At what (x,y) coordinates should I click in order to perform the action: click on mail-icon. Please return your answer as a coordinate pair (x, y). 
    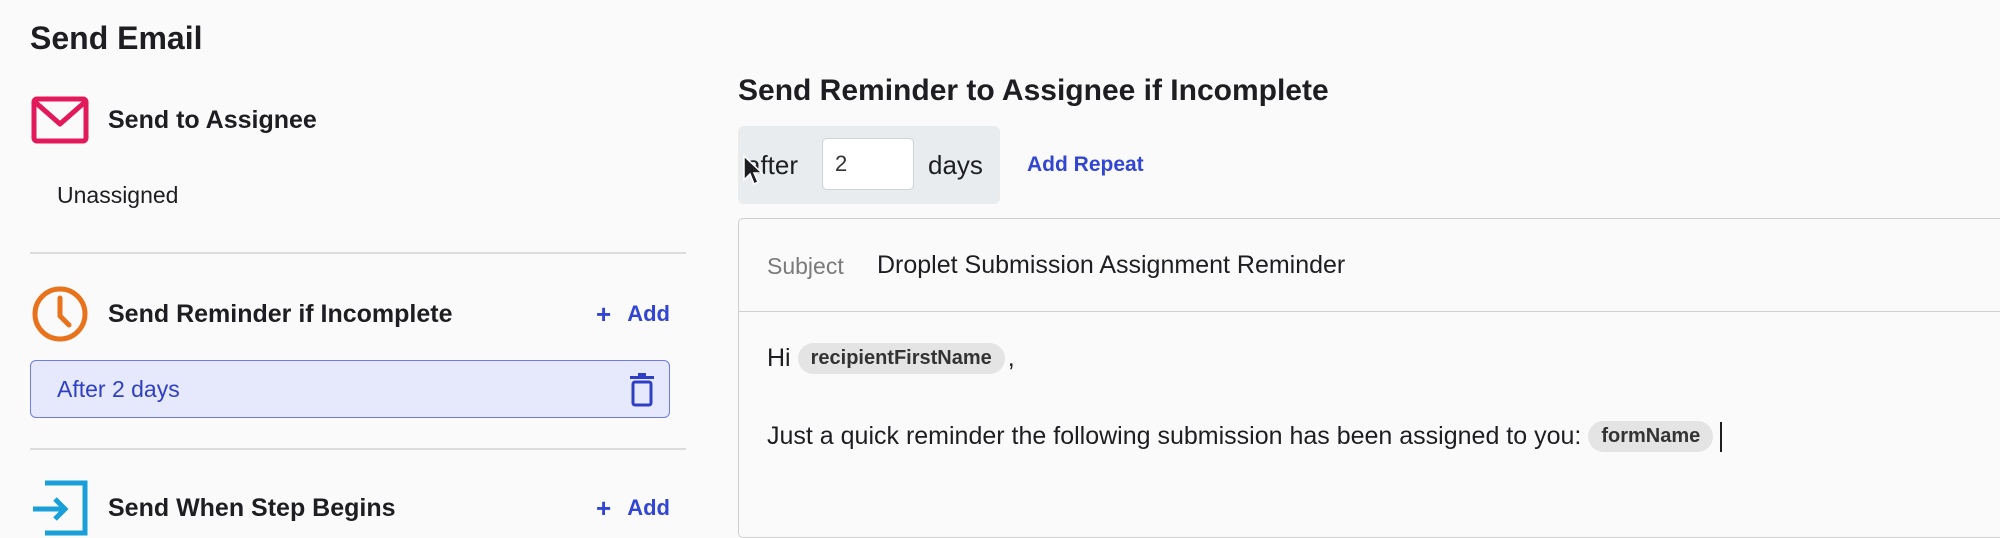
    Looking at the image, I should click on (60, 120).